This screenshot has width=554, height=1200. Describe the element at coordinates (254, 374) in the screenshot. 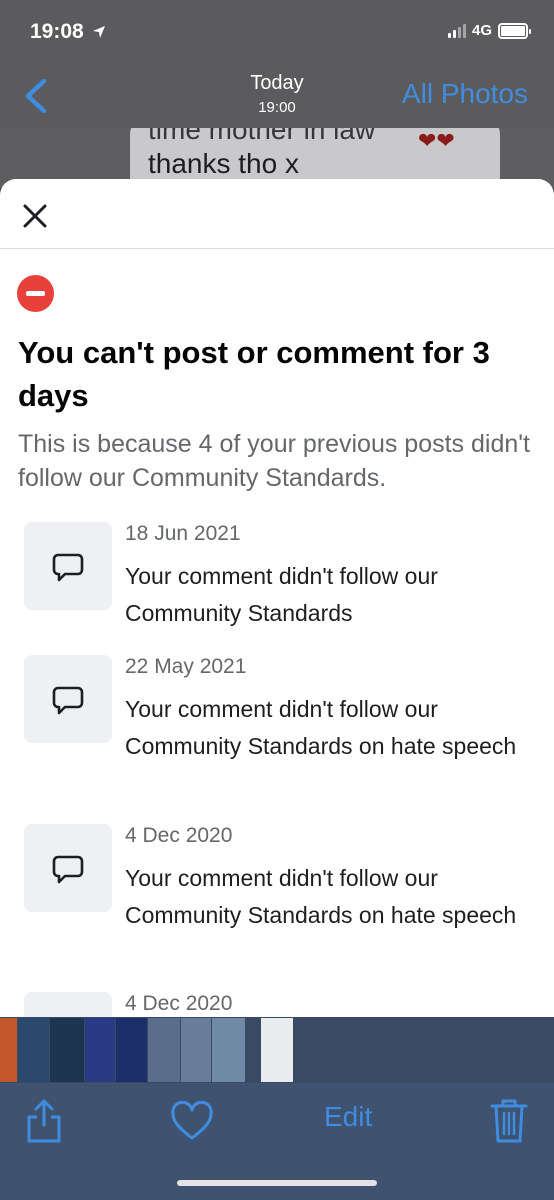

I see `notice-headline: You can't post or comment for 3 days` at that location.